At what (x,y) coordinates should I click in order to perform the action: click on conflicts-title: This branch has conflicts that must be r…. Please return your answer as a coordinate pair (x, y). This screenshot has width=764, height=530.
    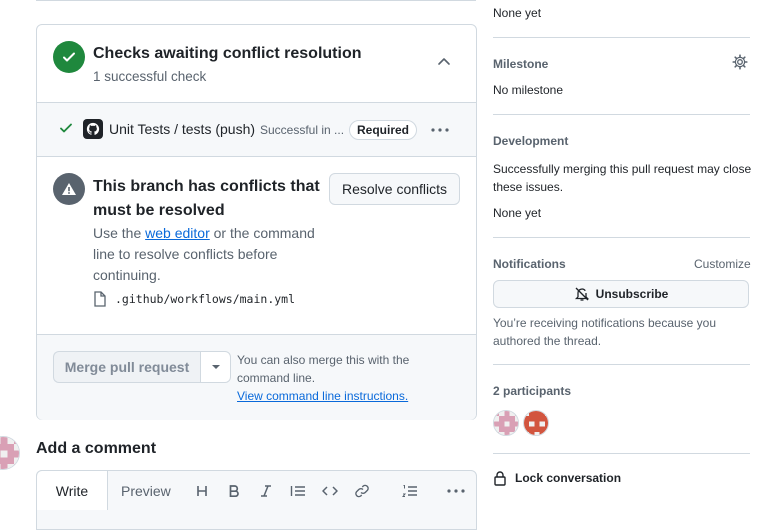
    Looking at the image, I should click on (206, 198).